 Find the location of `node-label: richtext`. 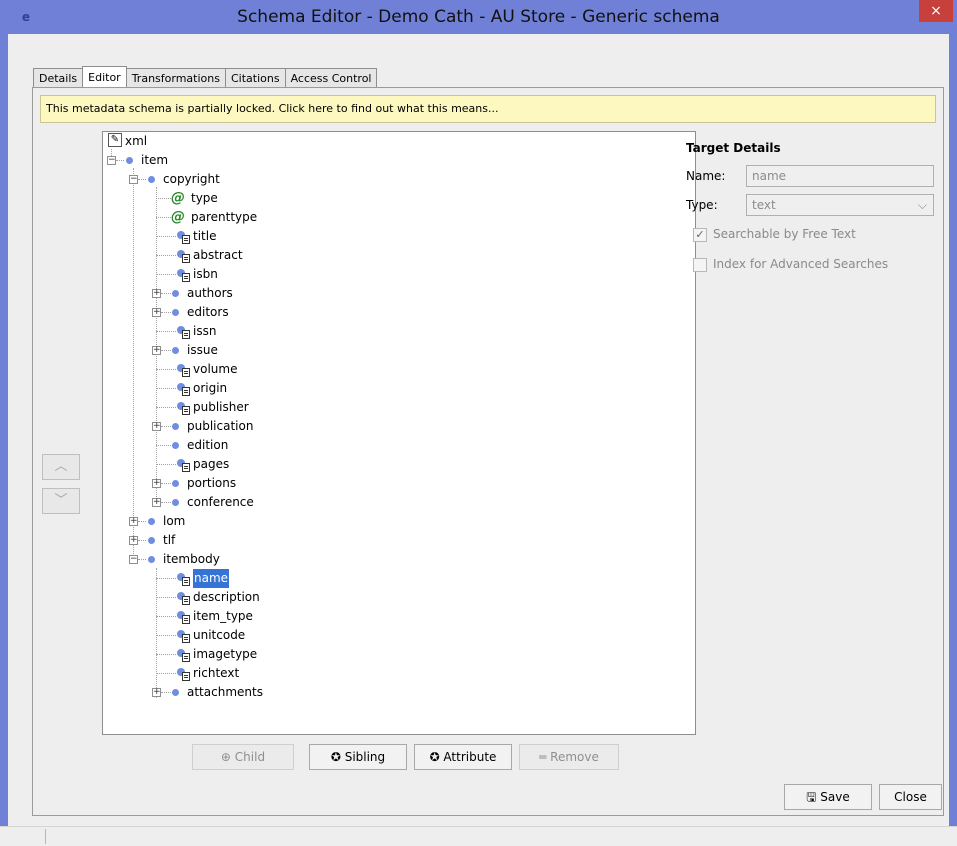

node-label: richtext is located at coordinates (216, 673).